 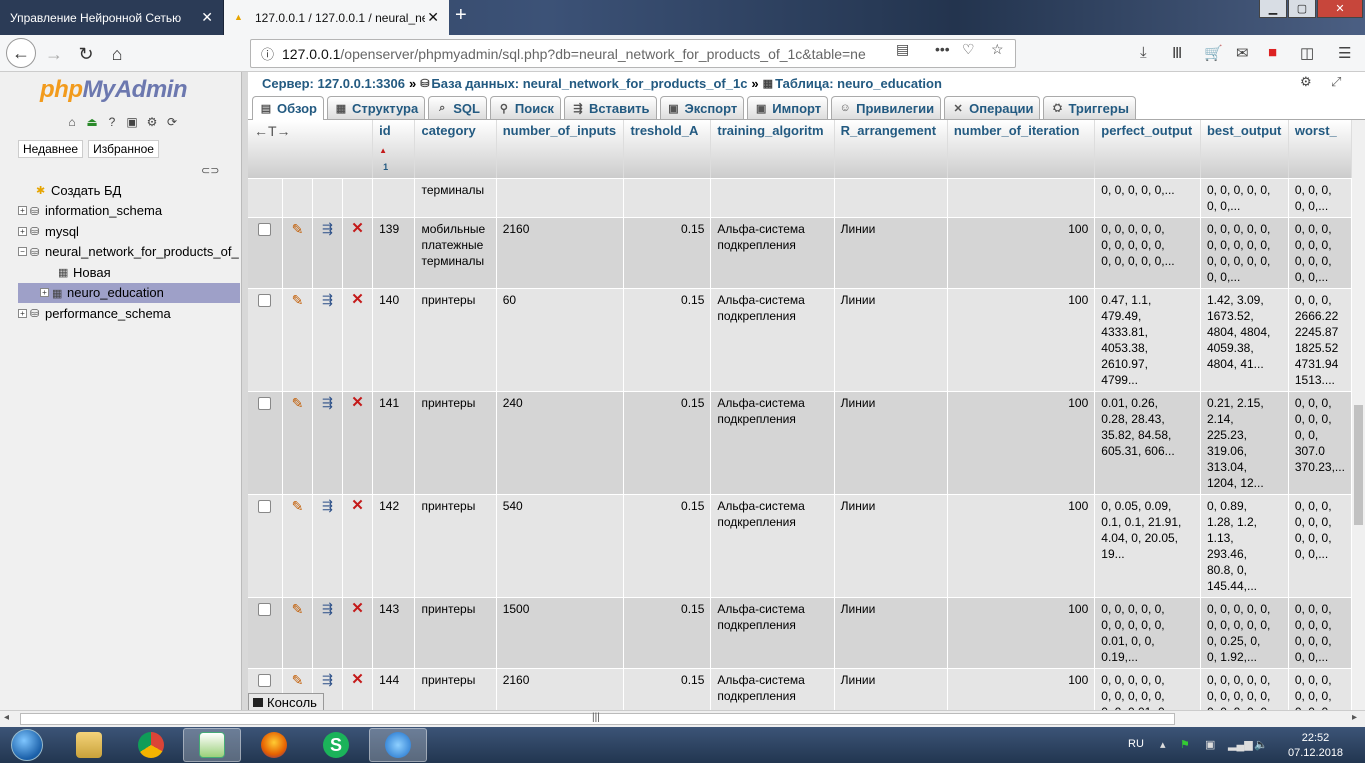 I want to click on cell-id: 140, so click(x=394, y=340).